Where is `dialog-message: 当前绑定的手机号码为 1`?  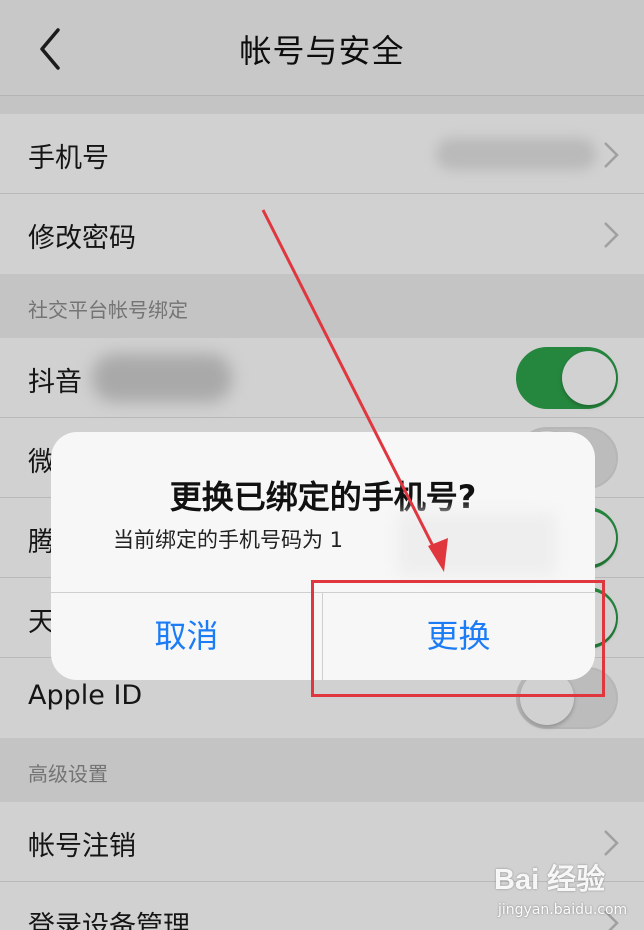
dialog-message: 当前绑定的手机号码为 1 is located at coordinates (228, 540).